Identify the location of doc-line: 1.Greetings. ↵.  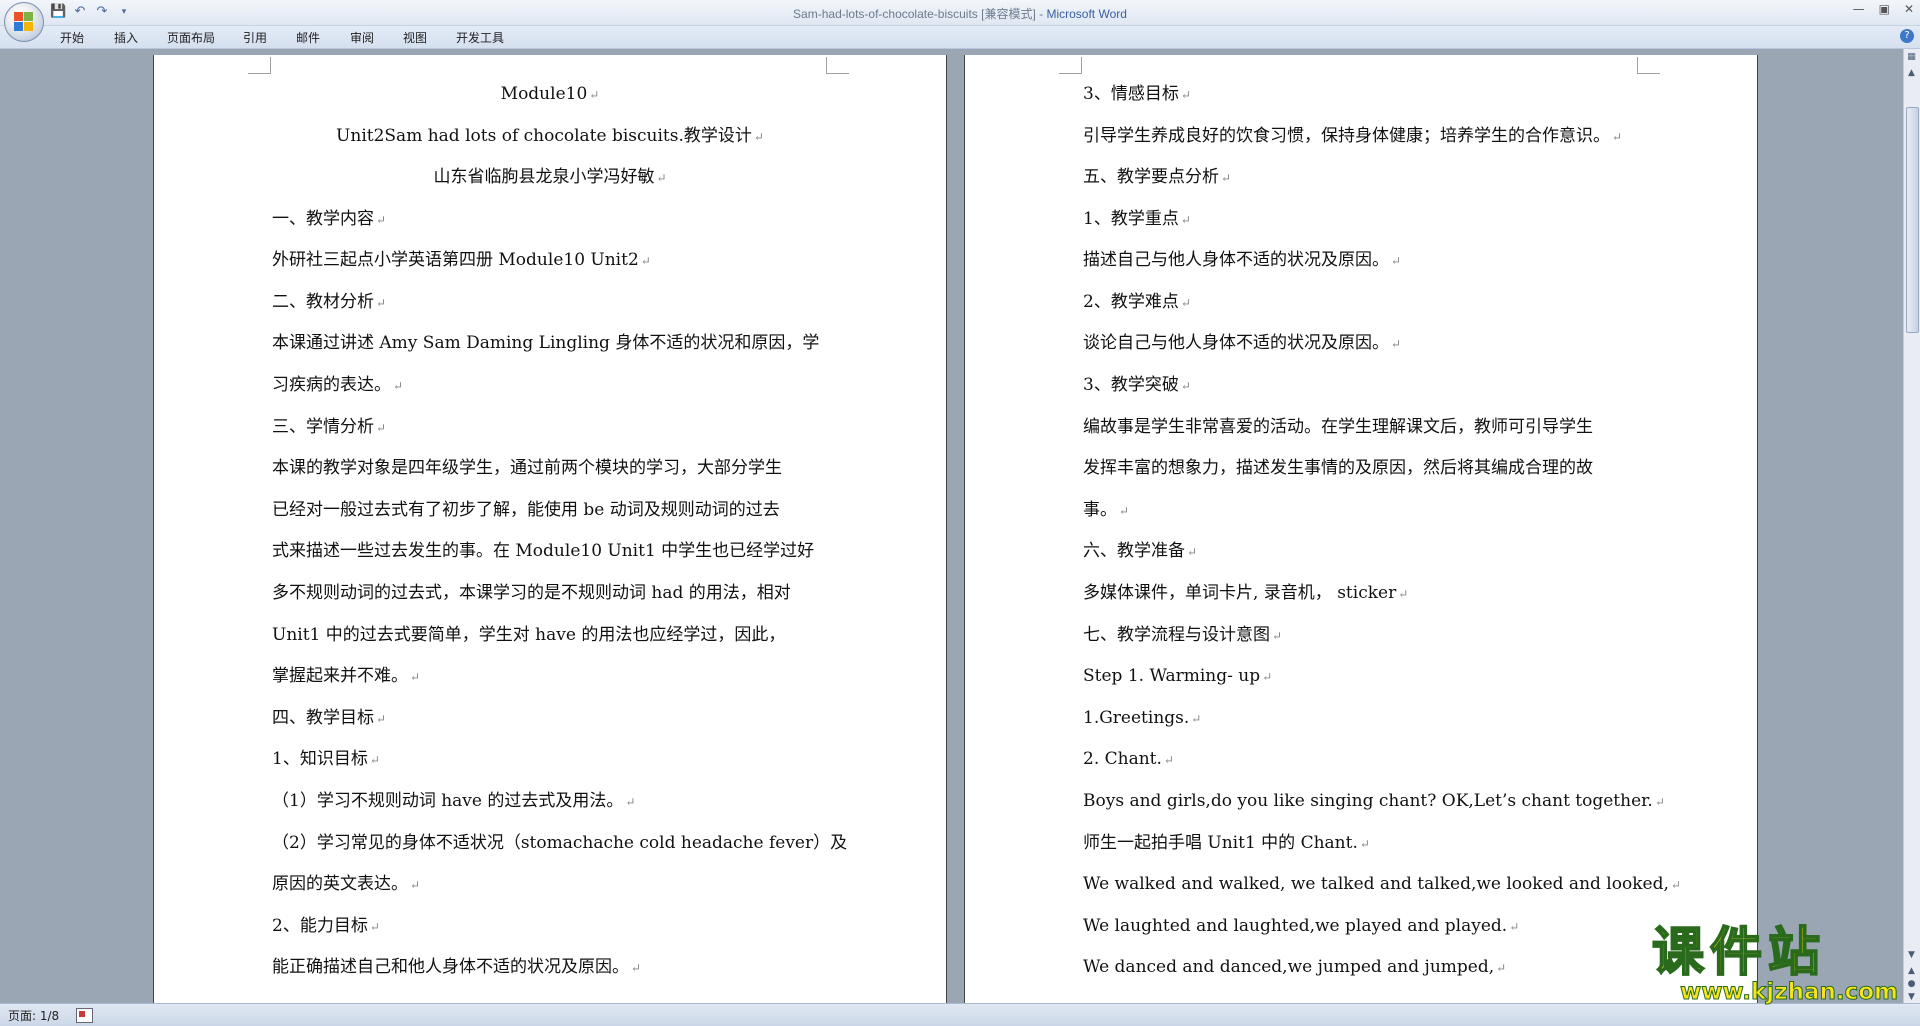
(1142, 718).